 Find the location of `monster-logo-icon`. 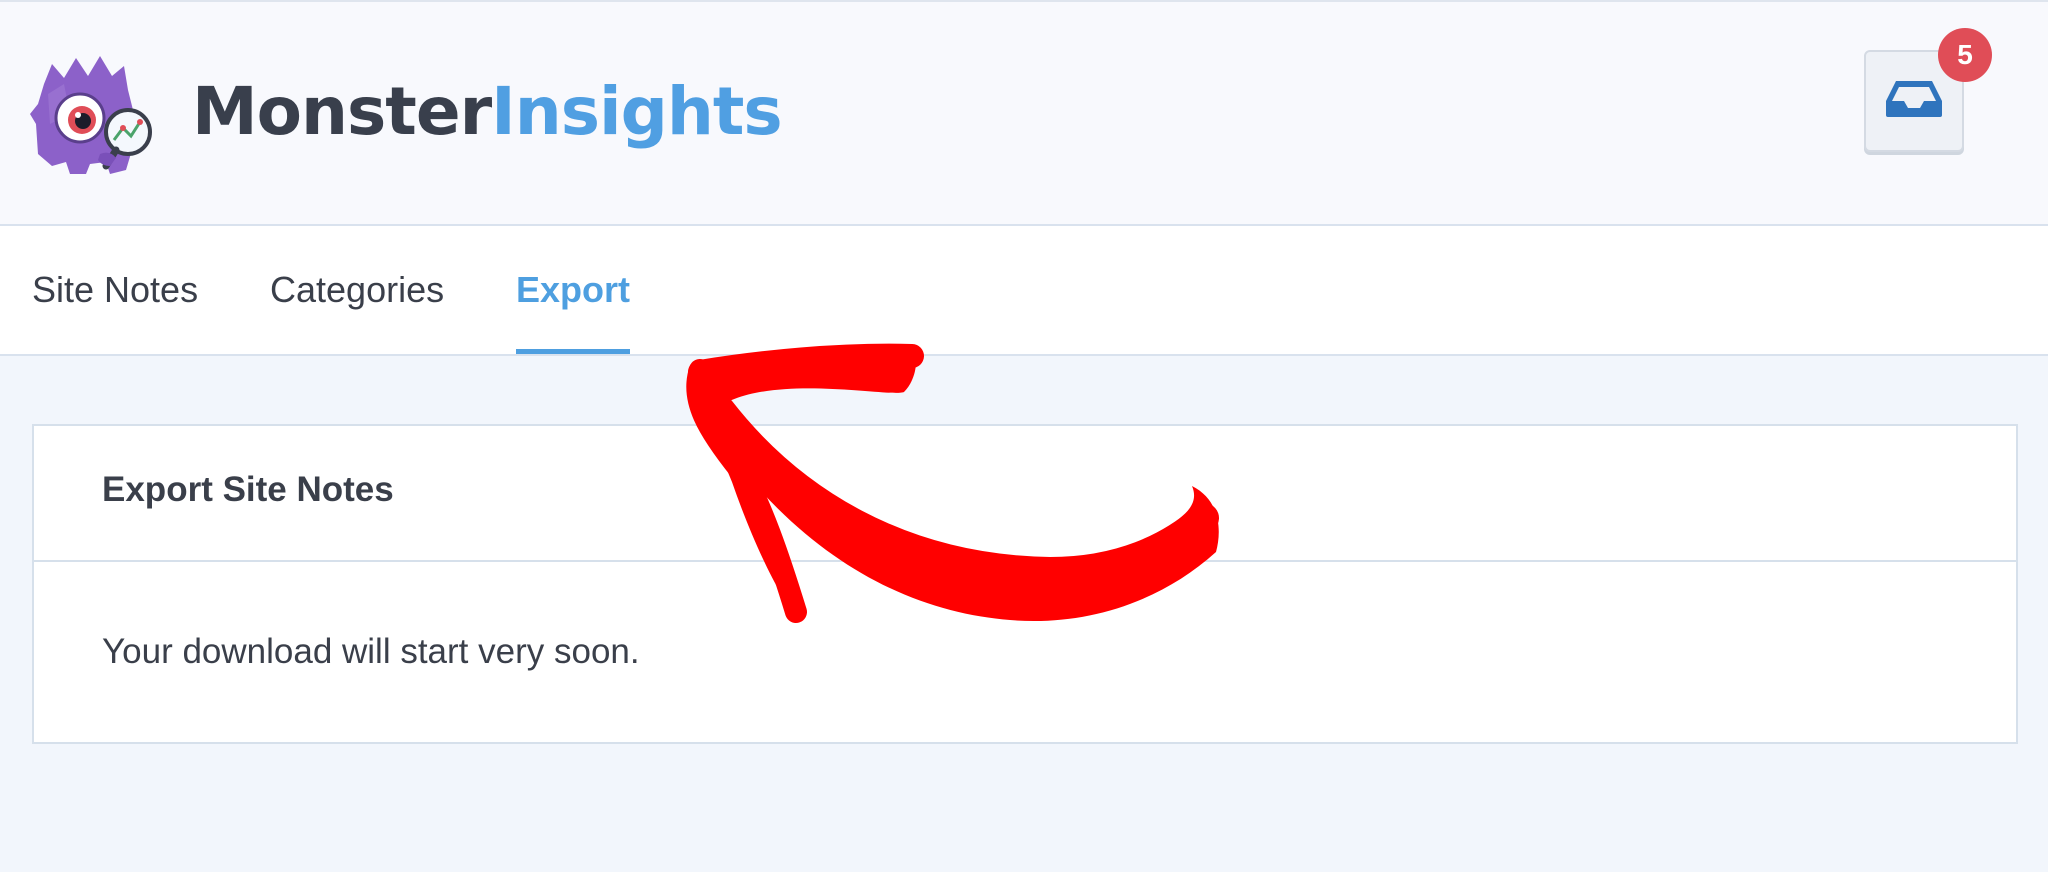

monster-logo-icon is located at coordinates (96, 115).